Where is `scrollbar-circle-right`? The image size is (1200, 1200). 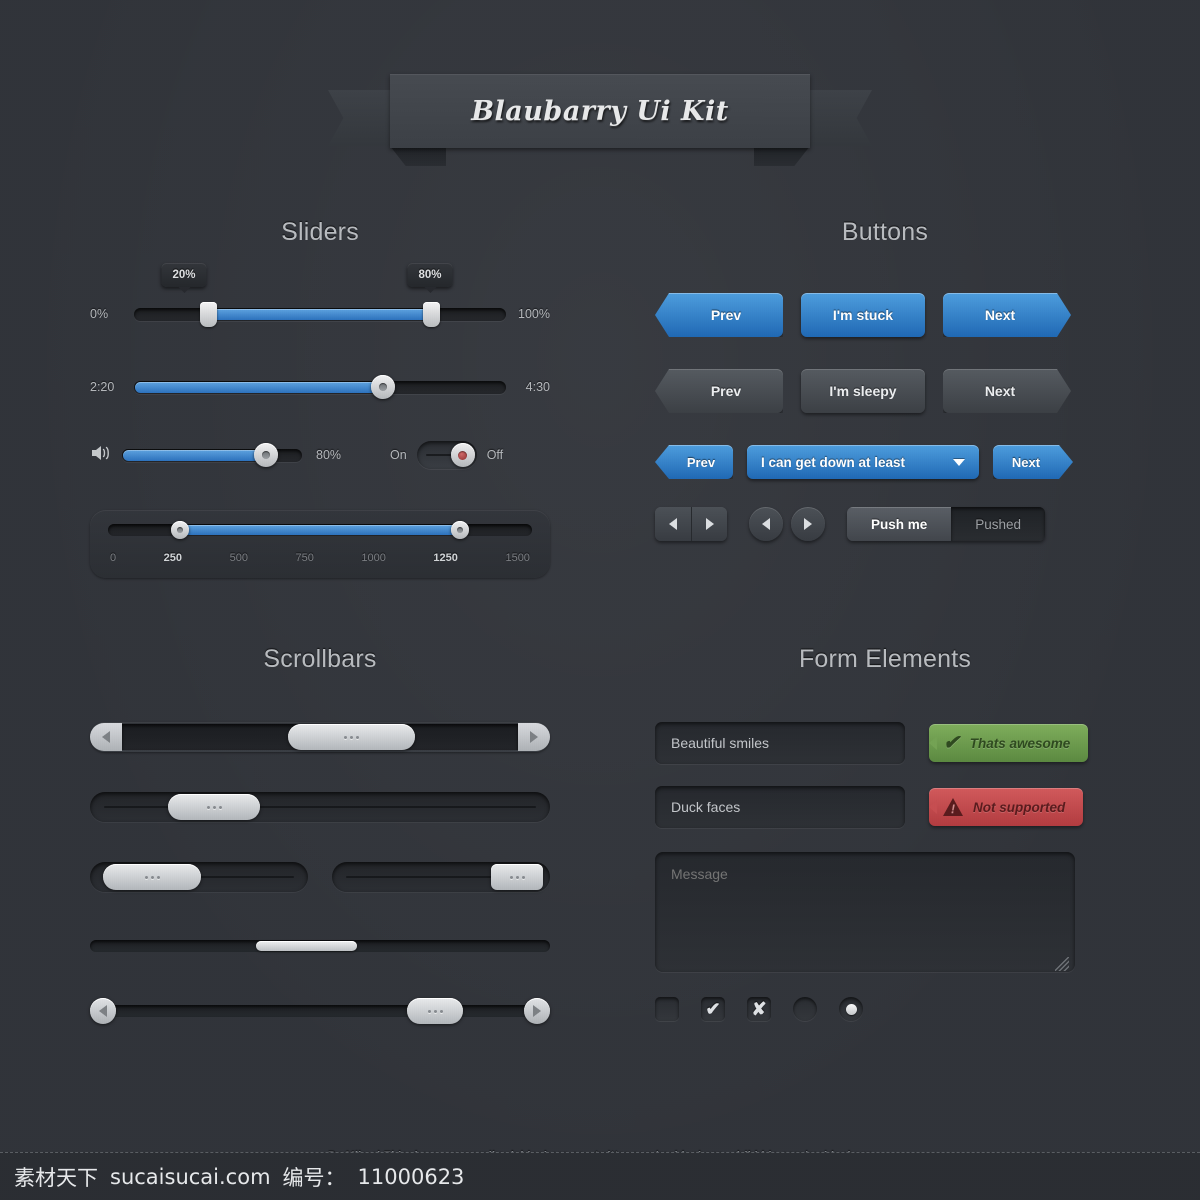 scrollbar-circle-right is located at coordinates (537, 1011).